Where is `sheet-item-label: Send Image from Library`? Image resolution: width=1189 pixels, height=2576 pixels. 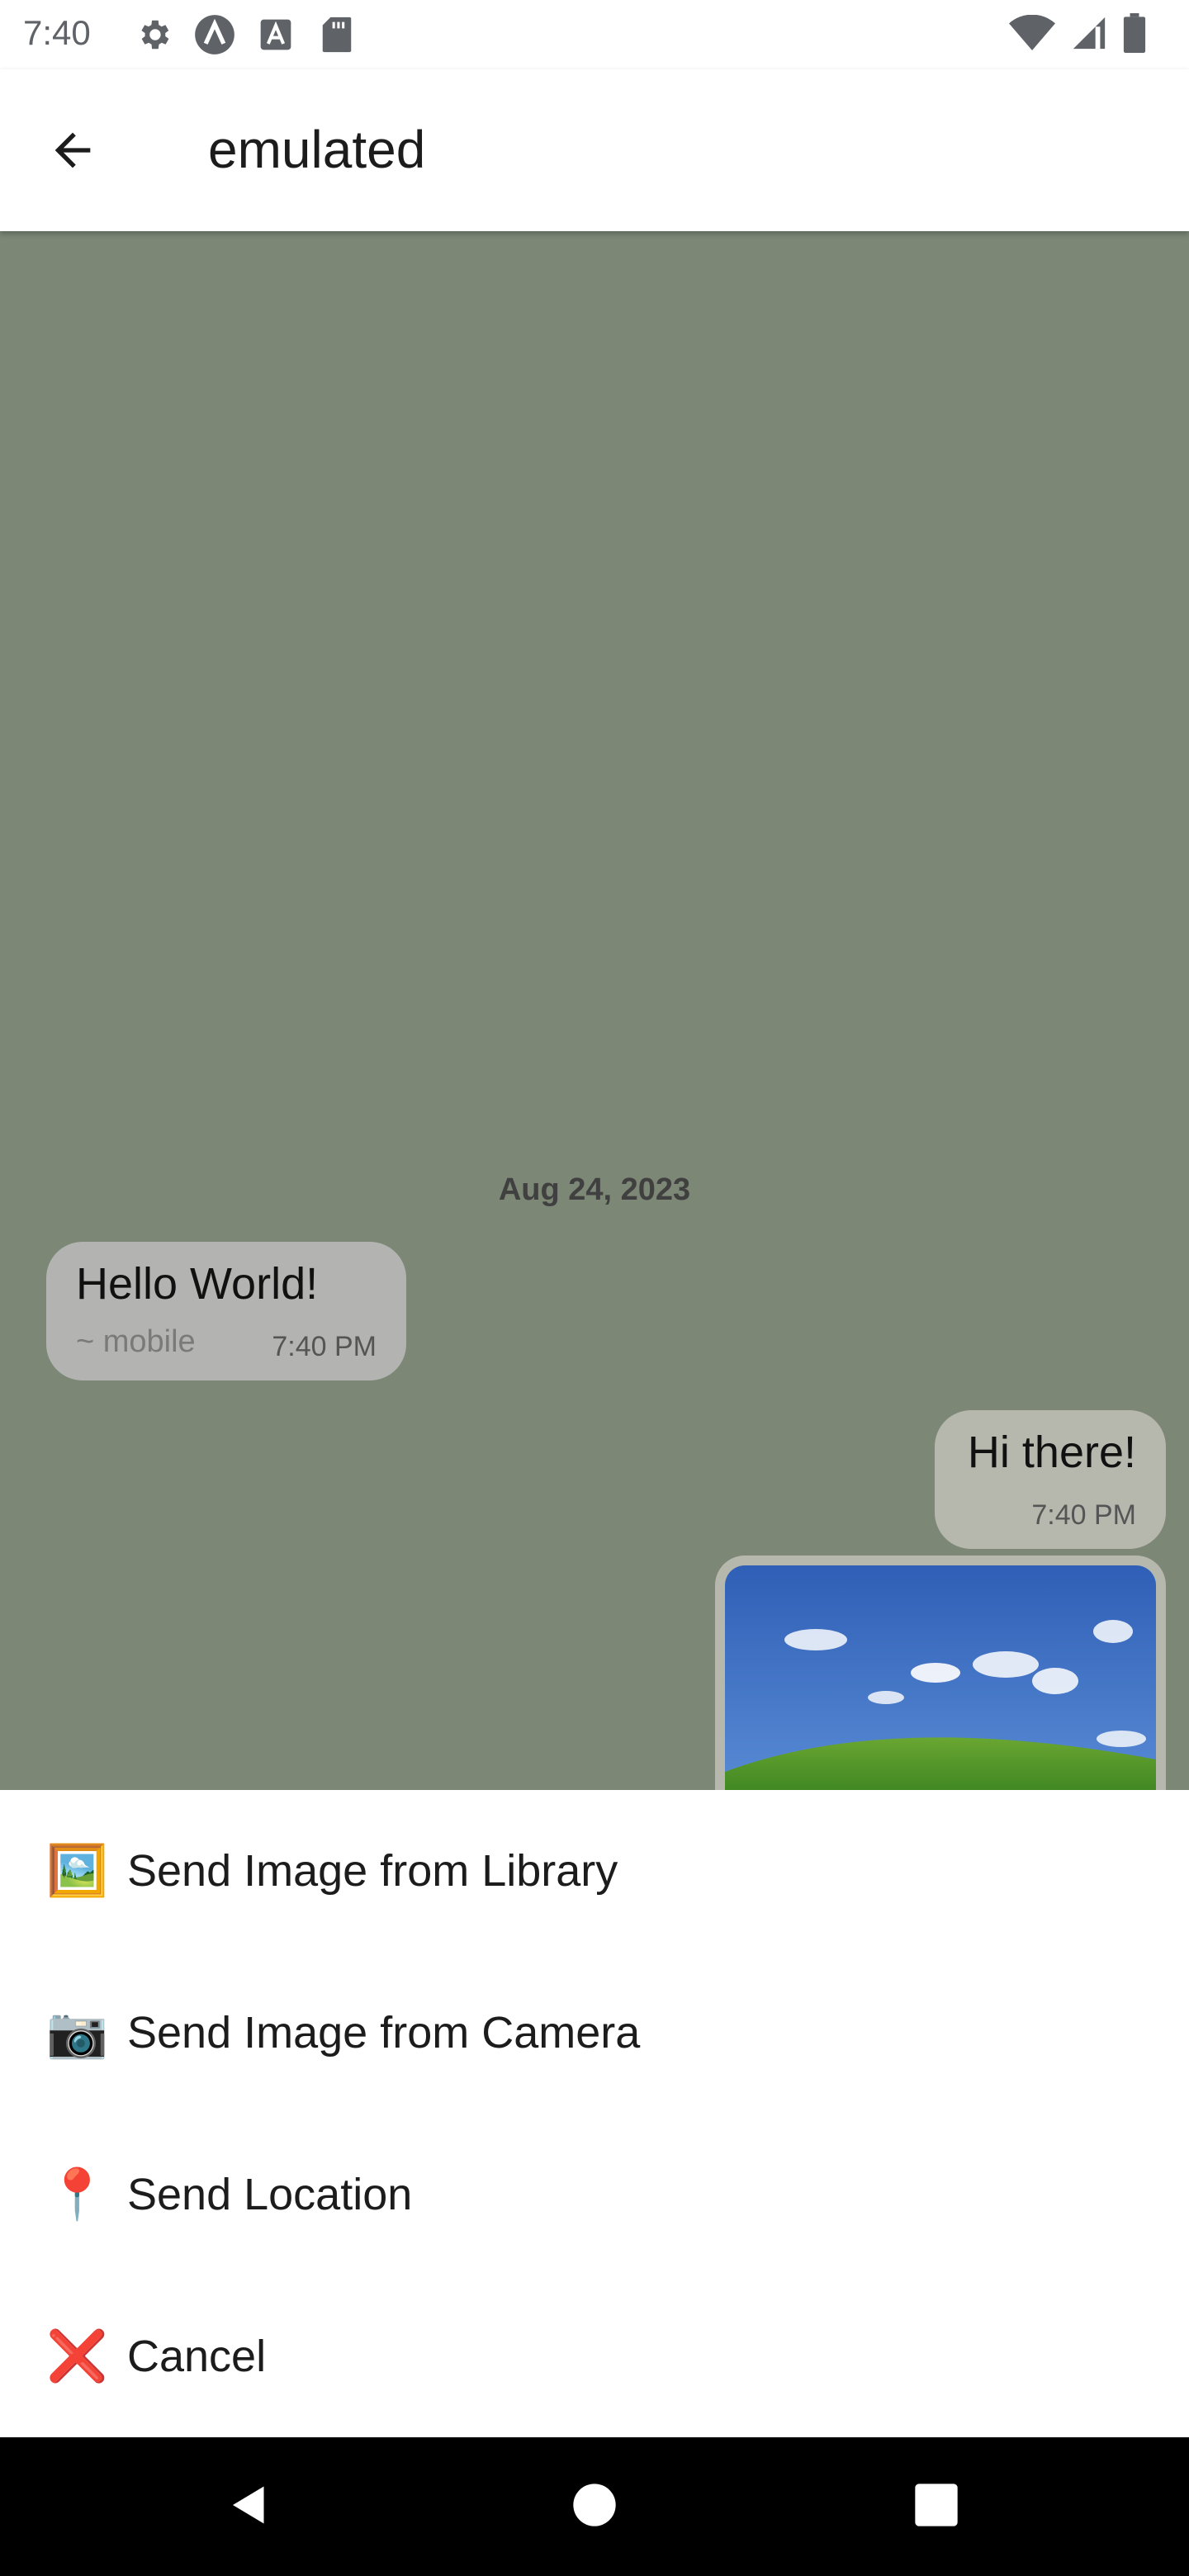
sheet-item-label: Send Image from Library is located at coordinates (372, 1871).